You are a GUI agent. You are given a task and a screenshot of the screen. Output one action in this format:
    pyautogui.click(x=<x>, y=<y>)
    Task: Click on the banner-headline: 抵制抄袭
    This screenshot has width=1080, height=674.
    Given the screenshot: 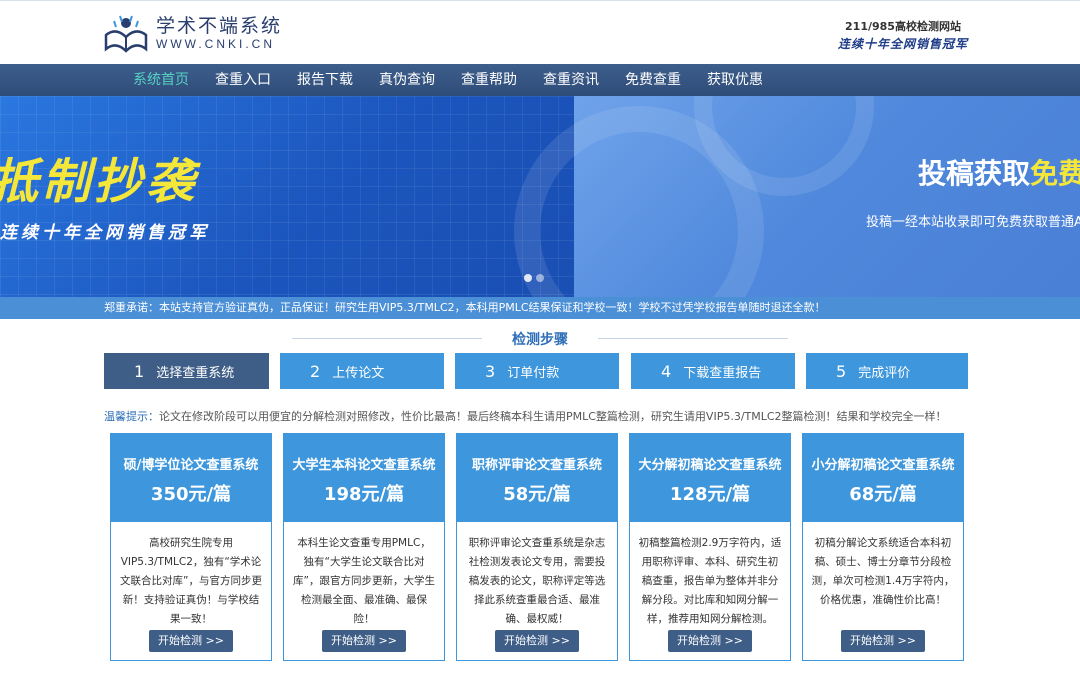 What is the action you would take?
    pyautogui.click(x=99, y=182)
    